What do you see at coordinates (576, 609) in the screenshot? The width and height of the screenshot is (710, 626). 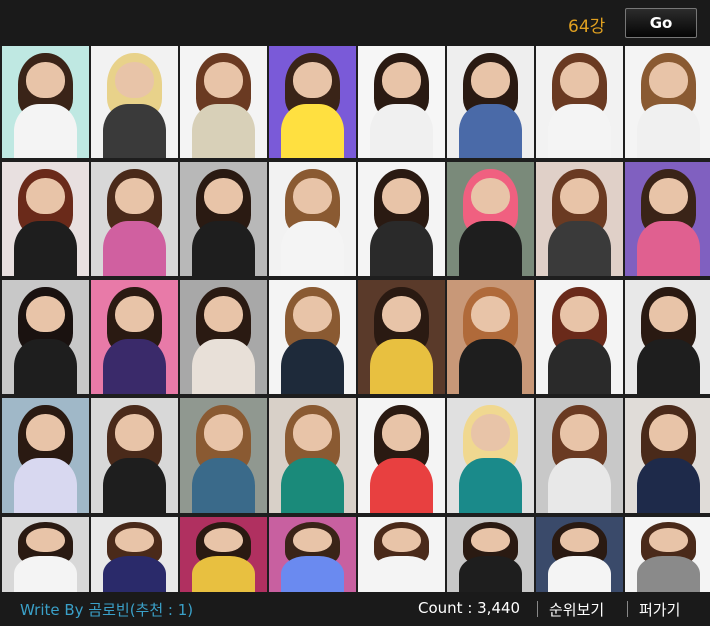 I see `ranking-link: 순위보기` at bounding box center [576, 609].